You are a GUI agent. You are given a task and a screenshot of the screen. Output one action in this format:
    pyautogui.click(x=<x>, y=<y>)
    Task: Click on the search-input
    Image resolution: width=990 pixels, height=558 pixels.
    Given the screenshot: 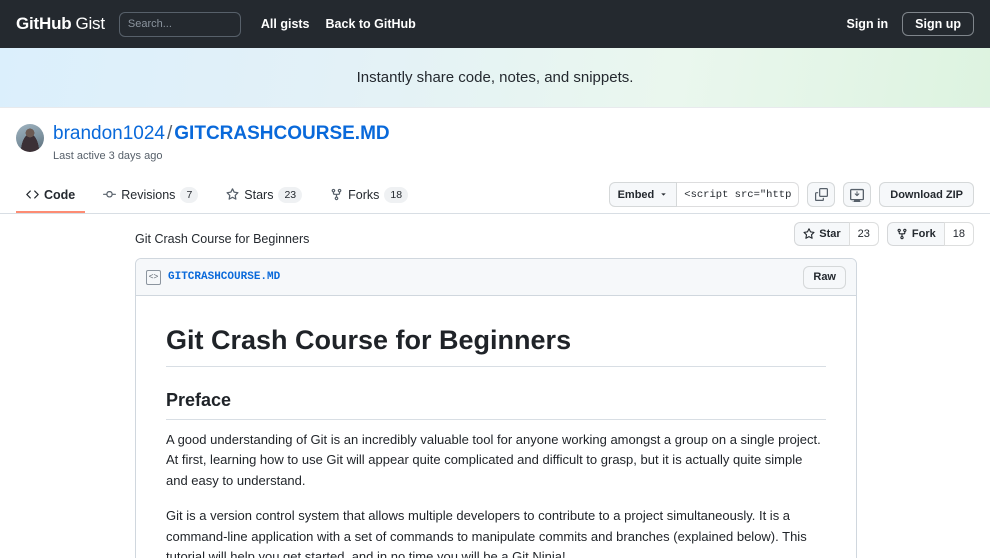 What is the action you would take?
    pyautogui.click(x=179, y=24)
    